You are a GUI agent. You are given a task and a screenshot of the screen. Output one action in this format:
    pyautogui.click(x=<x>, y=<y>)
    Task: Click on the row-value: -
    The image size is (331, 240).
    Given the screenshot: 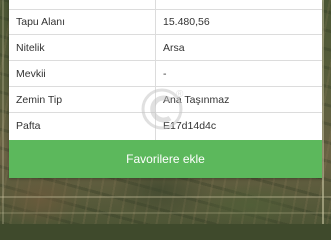 What is the action you would take?
    pyautogui.click(x=165, y=74)
    